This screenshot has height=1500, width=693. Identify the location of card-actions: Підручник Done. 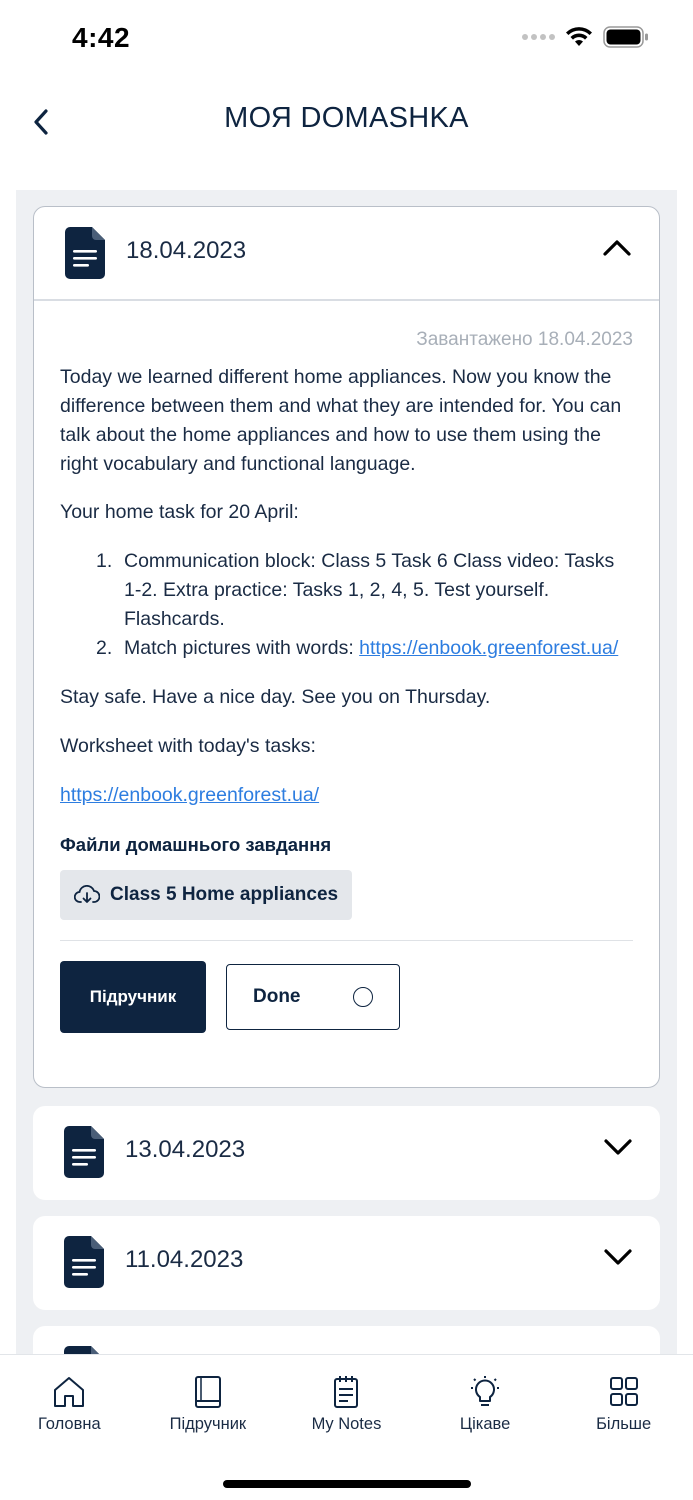
(346, 997).